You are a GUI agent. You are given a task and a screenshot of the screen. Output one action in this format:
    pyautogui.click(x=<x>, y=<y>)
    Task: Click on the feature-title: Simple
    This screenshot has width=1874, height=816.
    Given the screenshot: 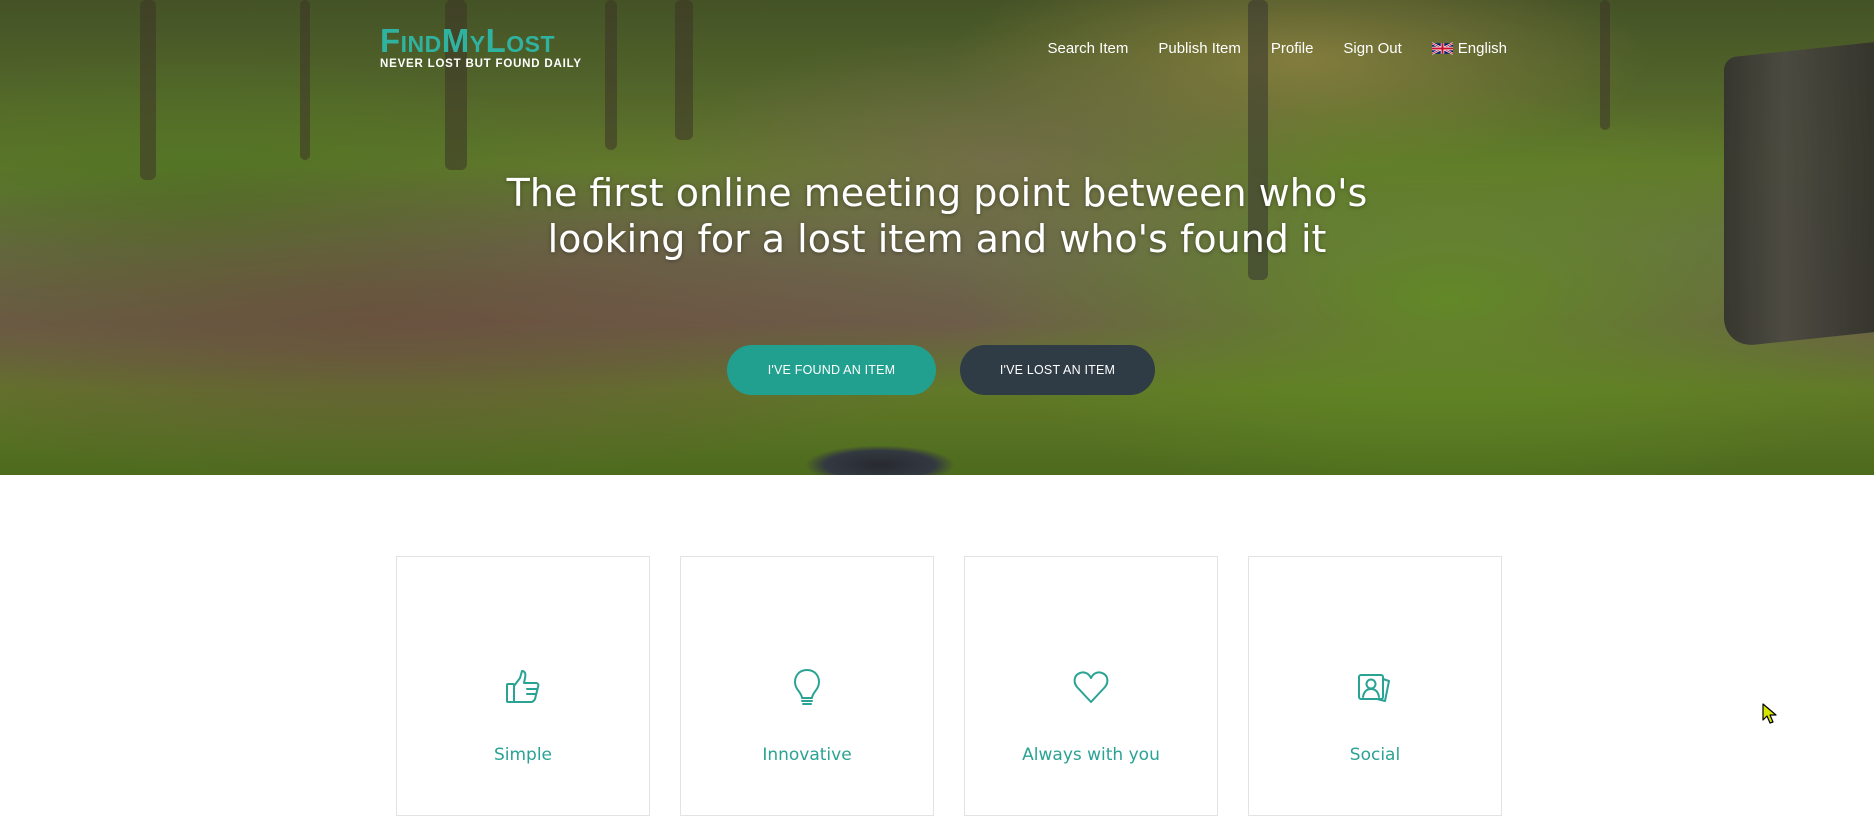 What is the action you would take?
    pyautogui.click(x=523, y=755)
    